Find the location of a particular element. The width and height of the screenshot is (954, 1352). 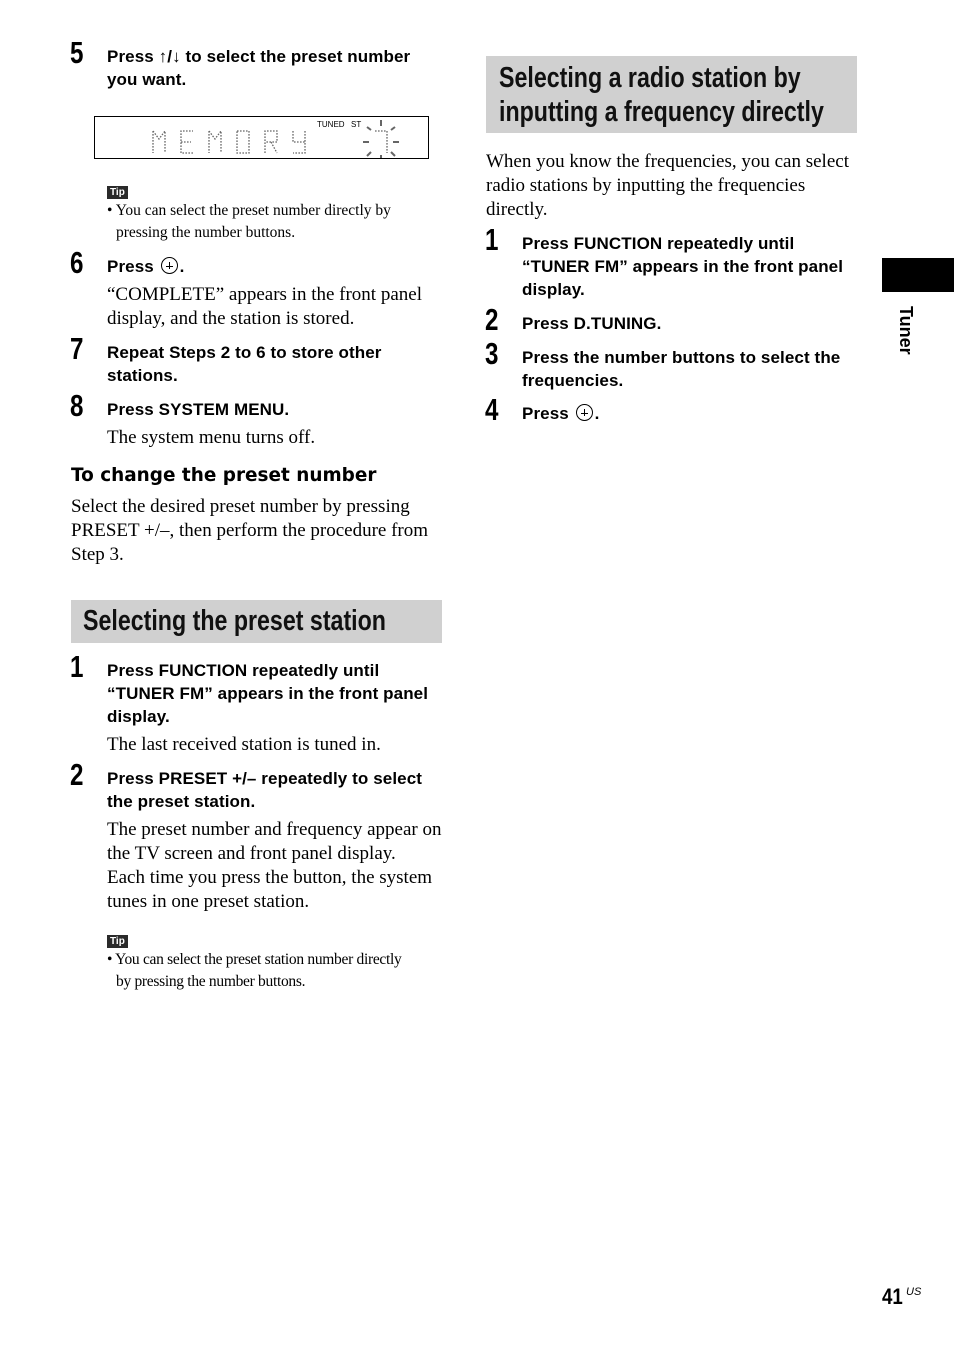

step-number: 7 is located at coordinates (77, 348).